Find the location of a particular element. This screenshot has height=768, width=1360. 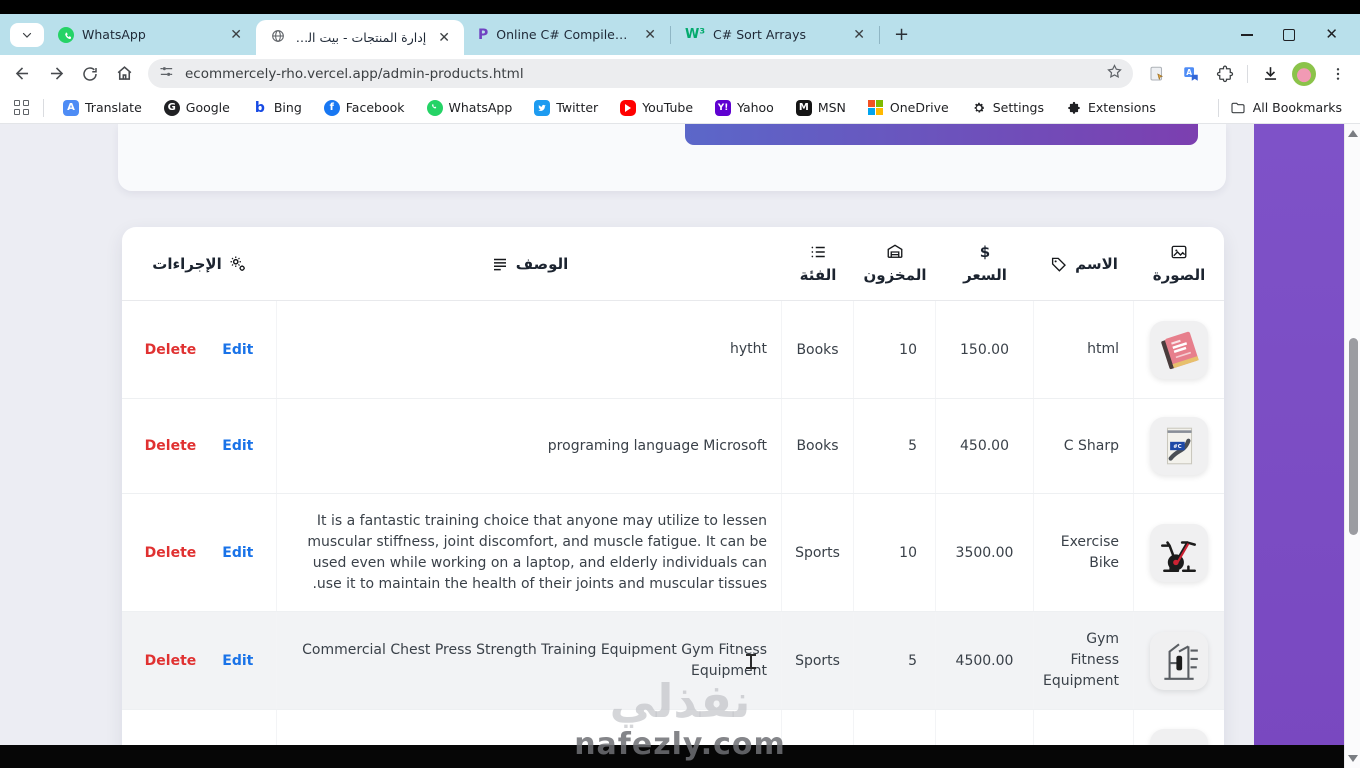

vertical-scrollbar is located at coordinates (1352, 446).